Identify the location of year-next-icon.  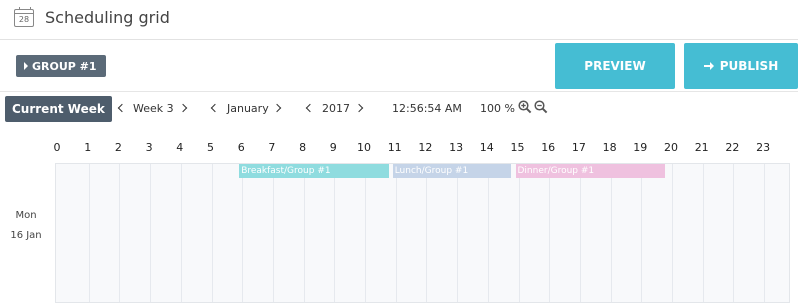
(359, 108).